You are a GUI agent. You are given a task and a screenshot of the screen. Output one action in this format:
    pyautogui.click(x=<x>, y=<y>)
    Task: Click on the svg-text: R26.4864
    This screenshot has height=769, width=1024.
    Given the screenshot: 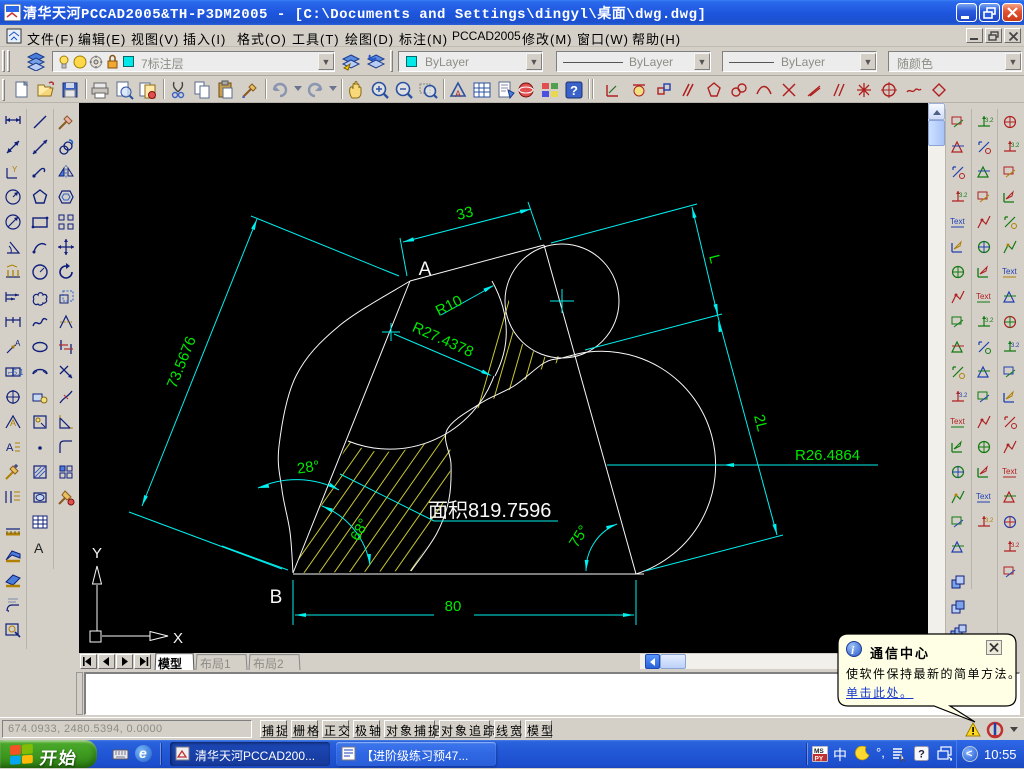 What is the action you would take?
    pyautogui.click(x=827, y=455)
    